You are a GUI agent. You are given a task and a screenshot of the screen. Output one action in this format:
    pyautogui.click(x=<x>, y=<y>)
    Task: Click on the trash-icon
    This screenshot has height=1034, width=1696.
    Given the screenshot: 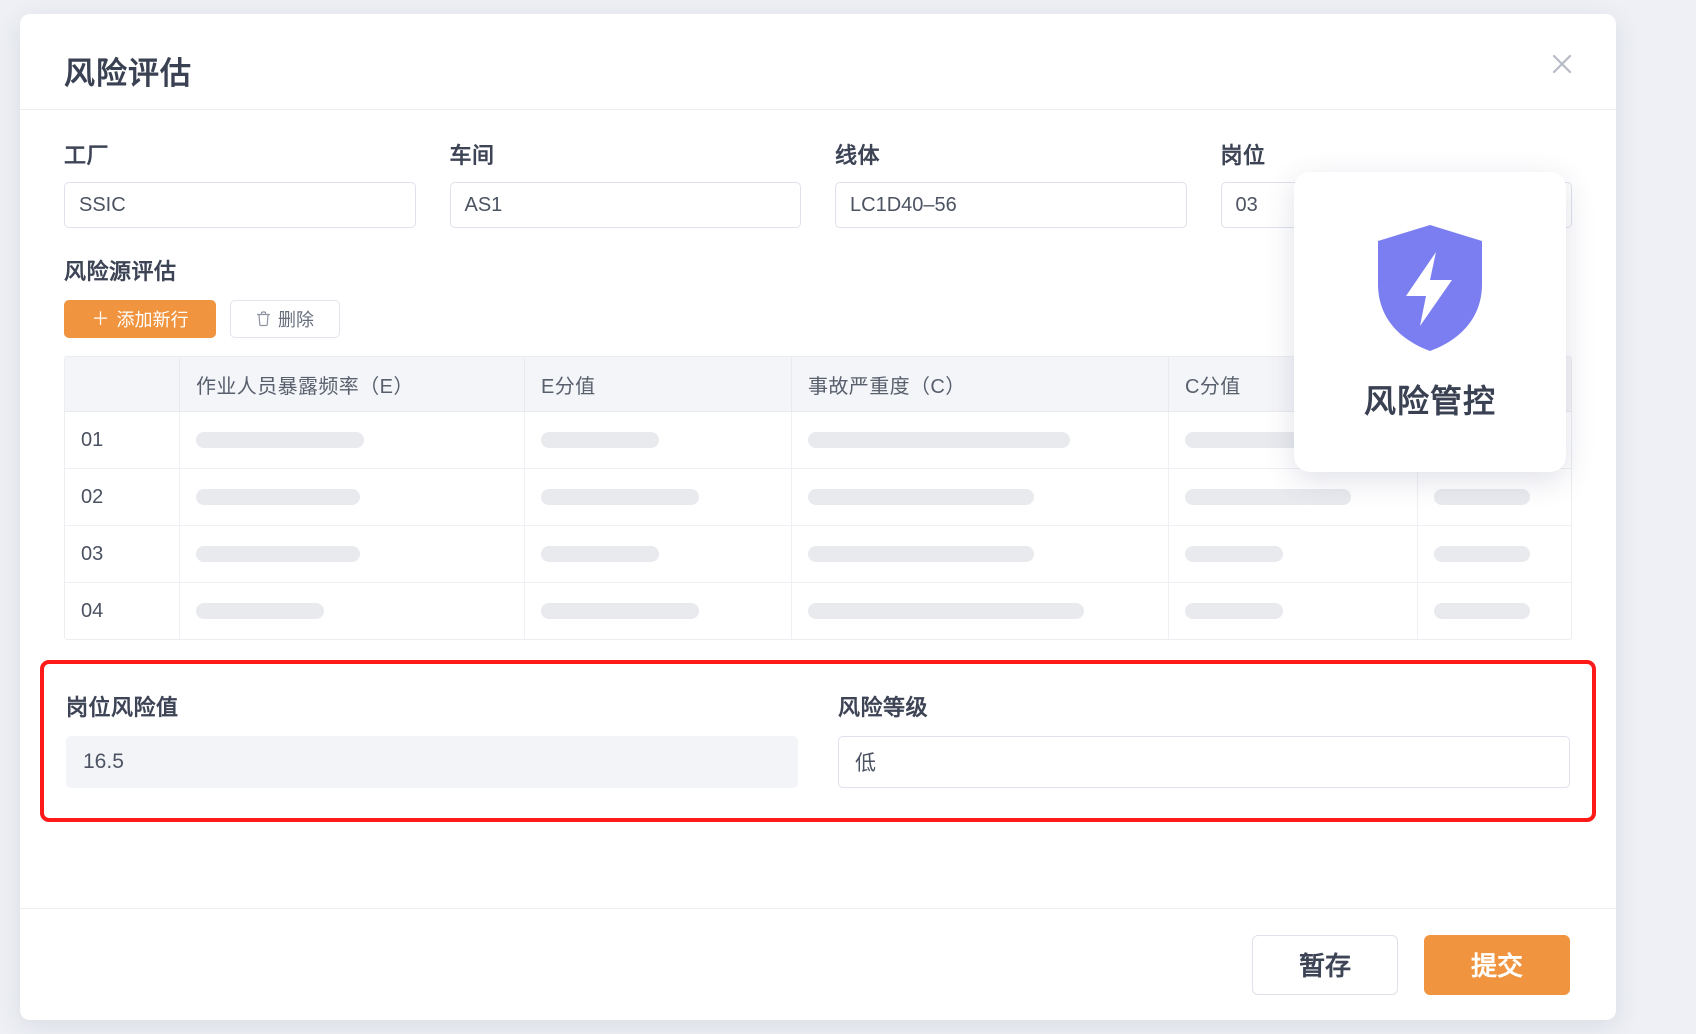 What is the action you would take?
    pyautogui.click(x=263, y=319)
    